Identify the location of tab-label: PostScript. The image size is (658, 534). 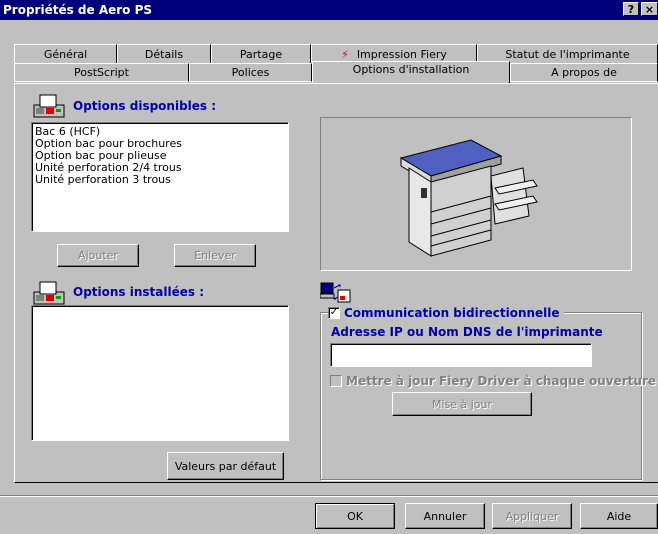
(101, 72).